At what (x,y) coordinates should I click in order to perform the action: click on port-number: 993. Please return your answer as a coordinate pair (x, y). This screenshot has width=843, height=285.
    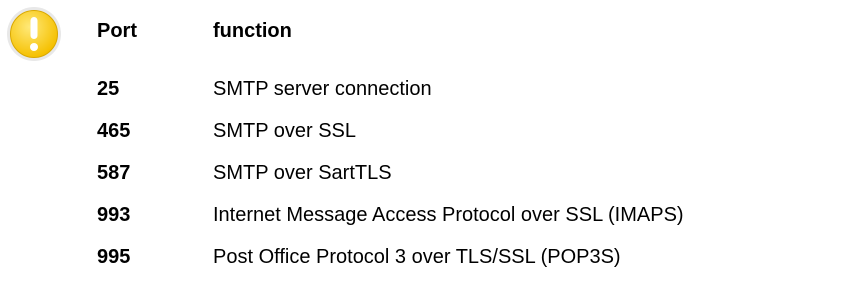
    Looking at the image, I should click on (114, 214).